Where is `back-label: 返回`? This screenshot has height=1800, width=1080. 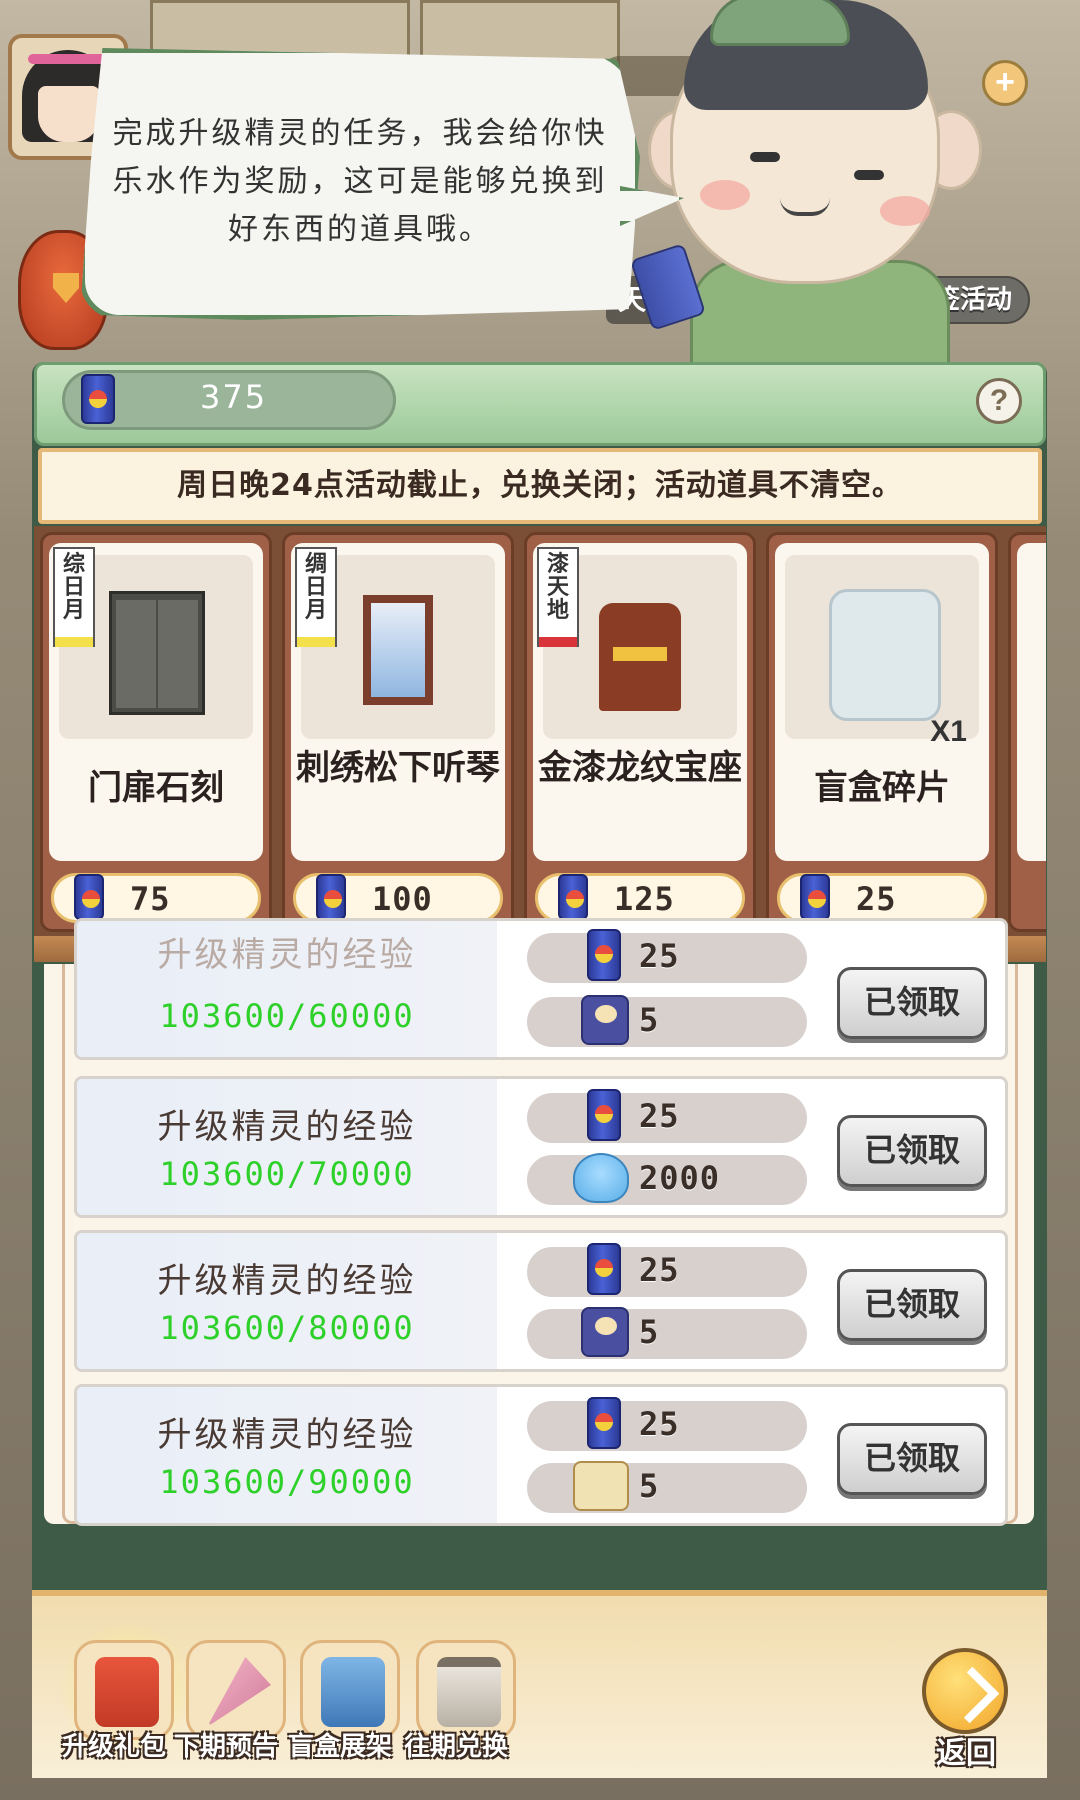 back-label: 返回 is located at coordinates (966, 1753).